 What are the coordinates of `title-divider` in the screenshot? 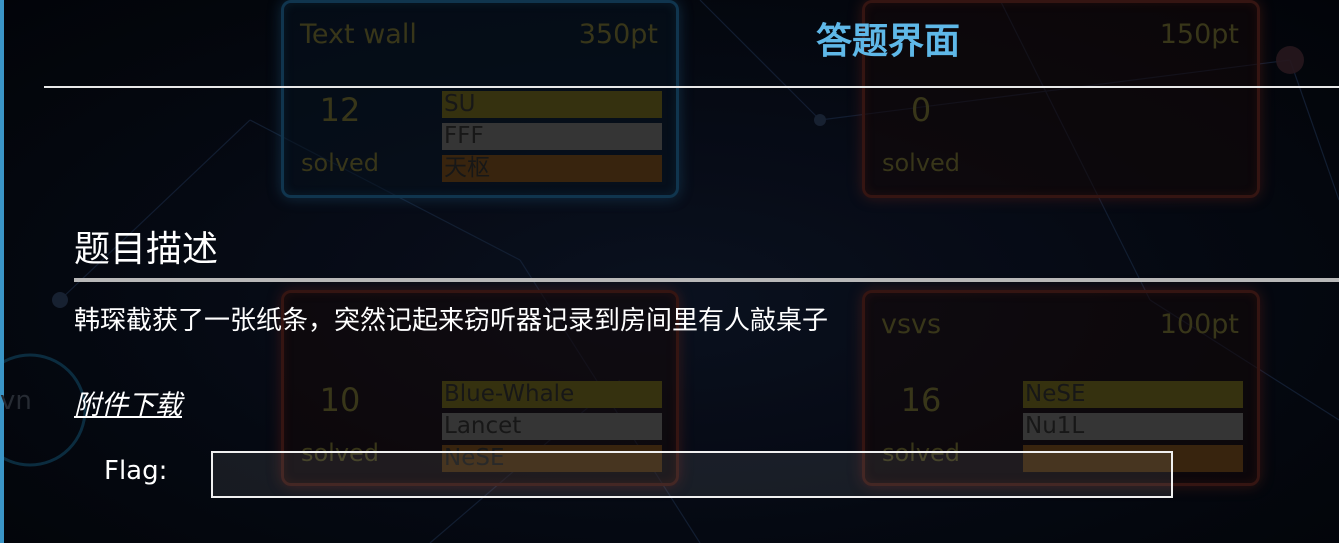 It's located at (691, 87).